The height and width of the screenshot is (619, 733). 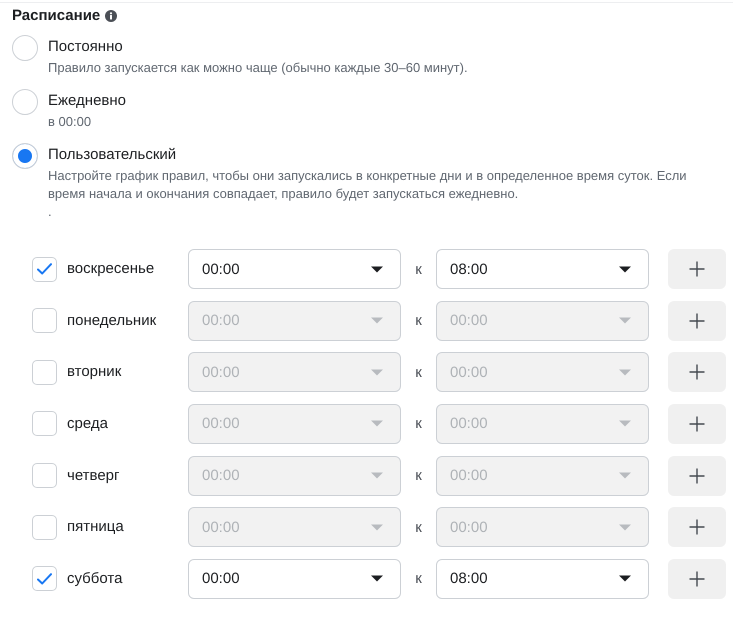 I want to click on option-label: Постоянно, so click(x=258, y=47).